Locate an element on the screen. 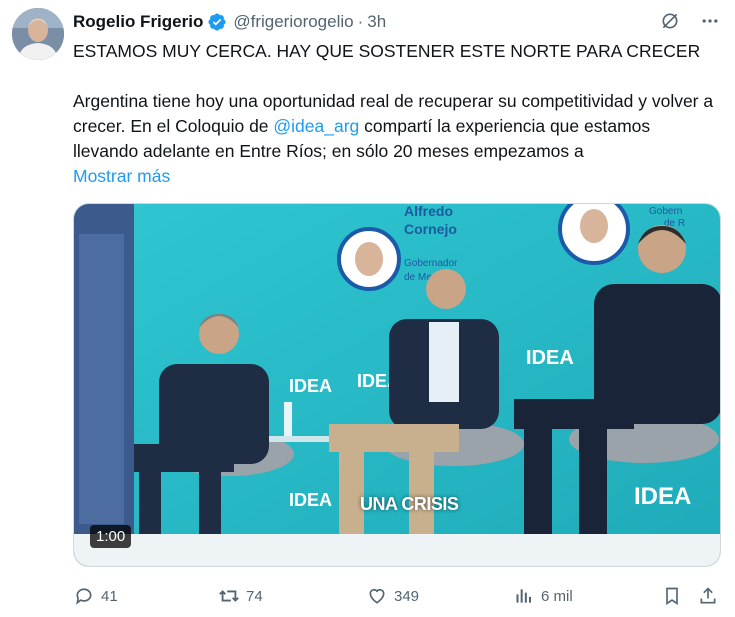 Image resolution: width=735 pixels, height=617 pixels. views-icon is located at coordinates (524, 596).